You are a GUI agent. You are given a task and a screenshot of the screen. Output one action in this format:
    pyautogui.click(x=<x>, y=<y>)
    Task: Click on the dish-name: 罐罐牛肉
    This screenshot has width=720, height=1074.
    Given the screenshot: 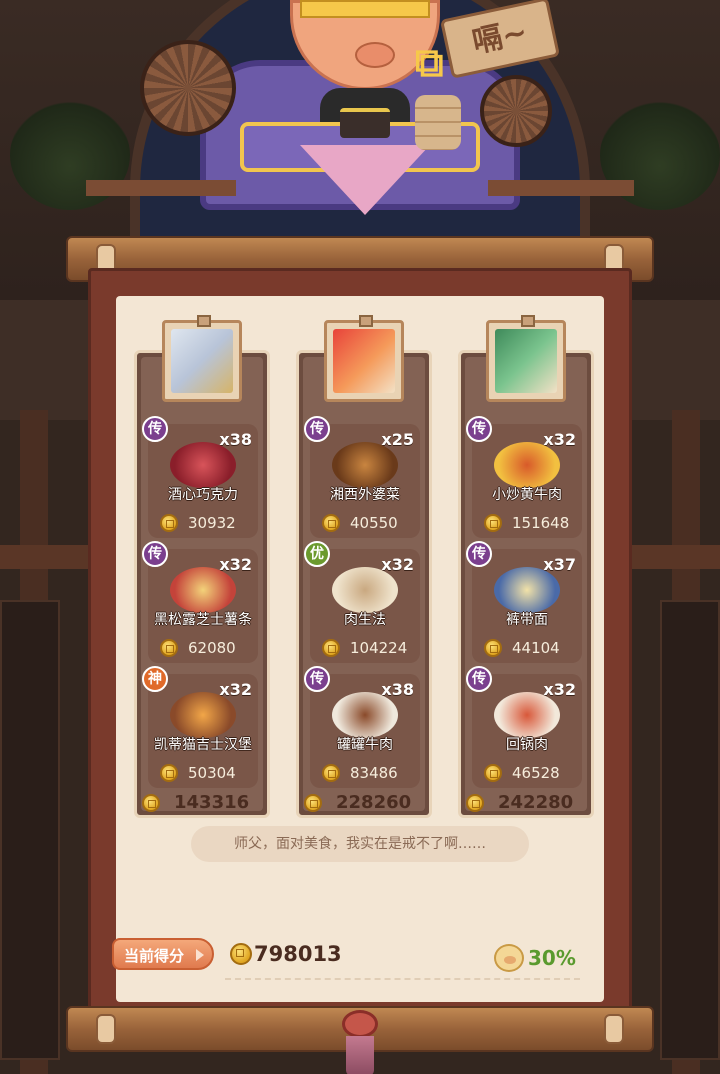 What is the action you would take?
    pyautogui.click(x=365, y=745)
    